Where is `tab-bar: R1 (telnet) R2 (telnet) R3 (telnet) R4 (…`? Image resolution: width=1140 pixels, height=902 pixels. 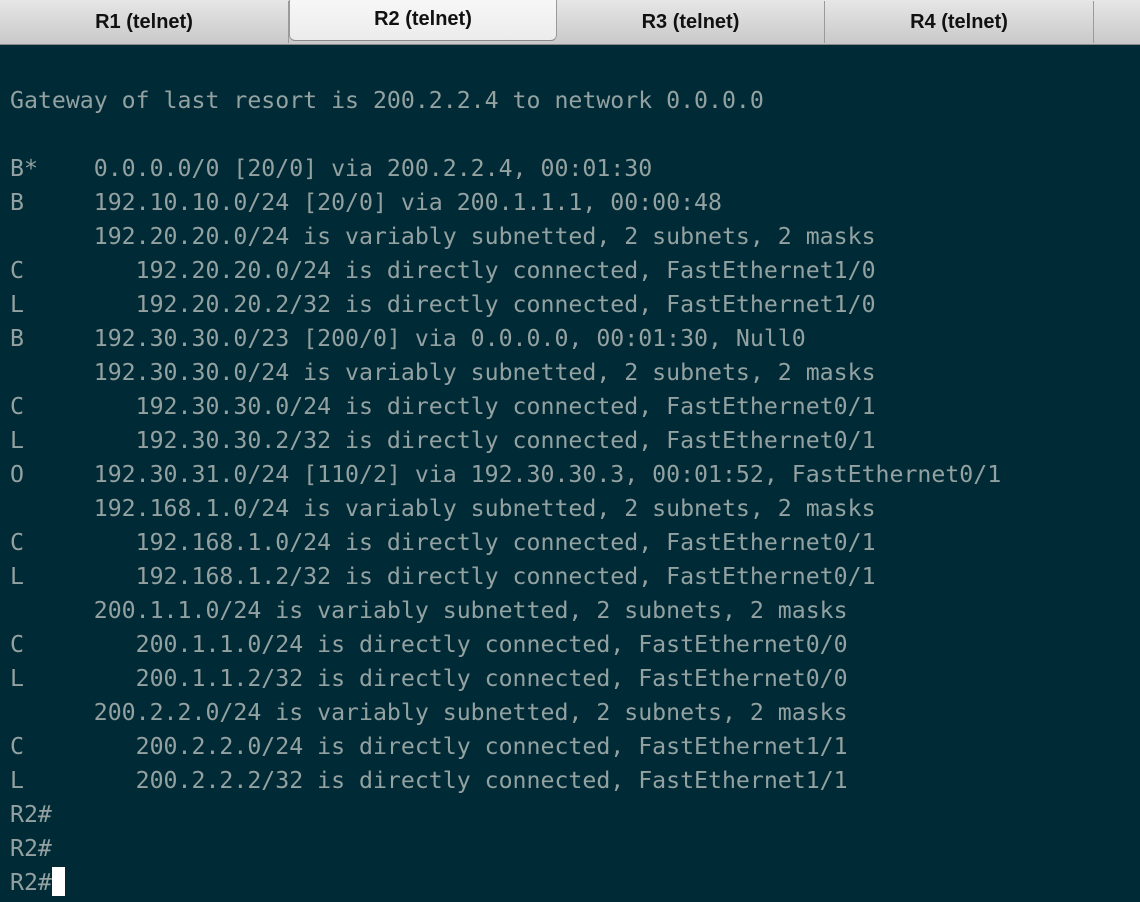 tab-bar: R1 (telnet) R2 (telnet) R3 (telnet) R4 (… is located at coordinates (570, 22).